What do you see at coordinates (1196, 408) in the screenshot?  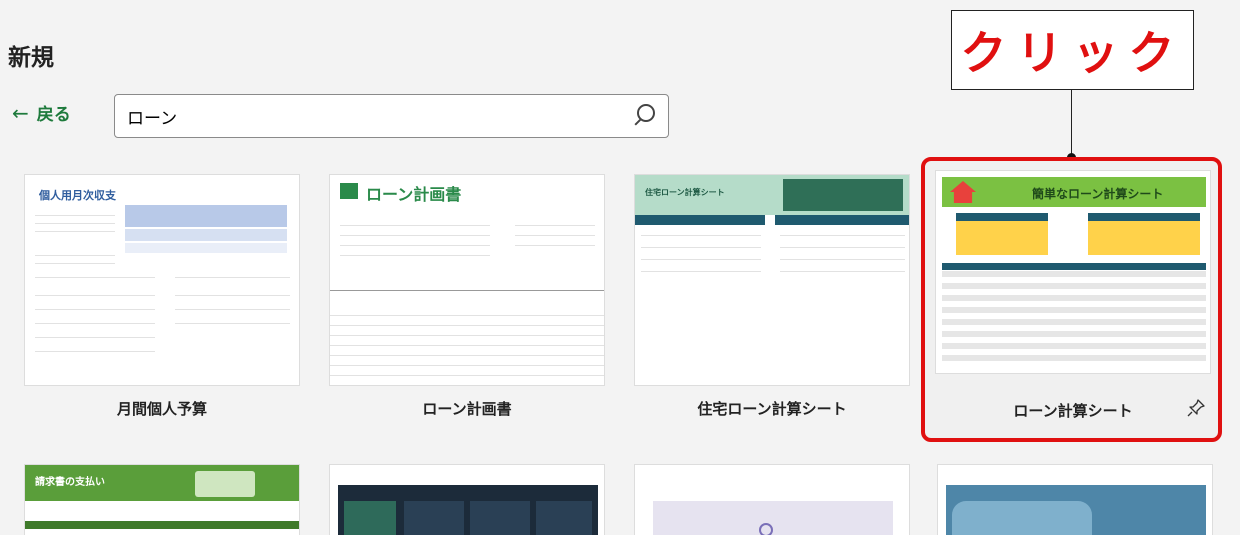 I see `pin-icon` at bounding box center [1196, 408].